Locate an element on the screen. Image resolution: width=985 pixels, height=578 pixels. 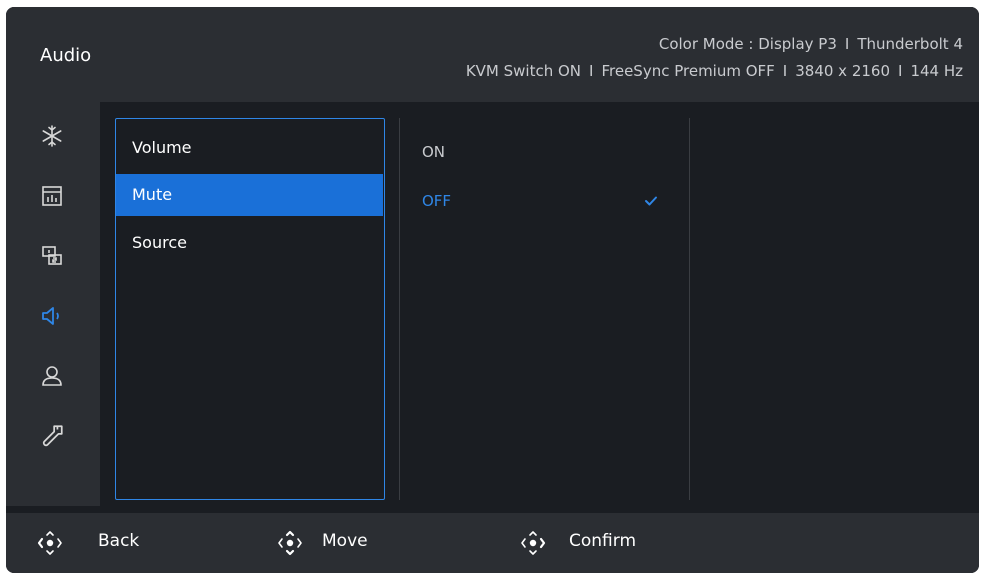
submenu-item-source: Source is located at coordinates (249, 243).